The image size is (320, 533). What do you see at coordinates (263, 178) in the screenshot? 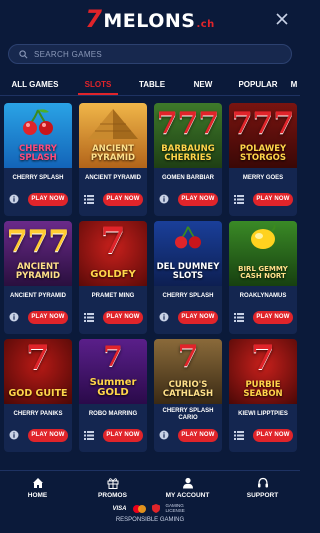
I see `game-title: MERRY GOES` at bounding box center [263, 178].